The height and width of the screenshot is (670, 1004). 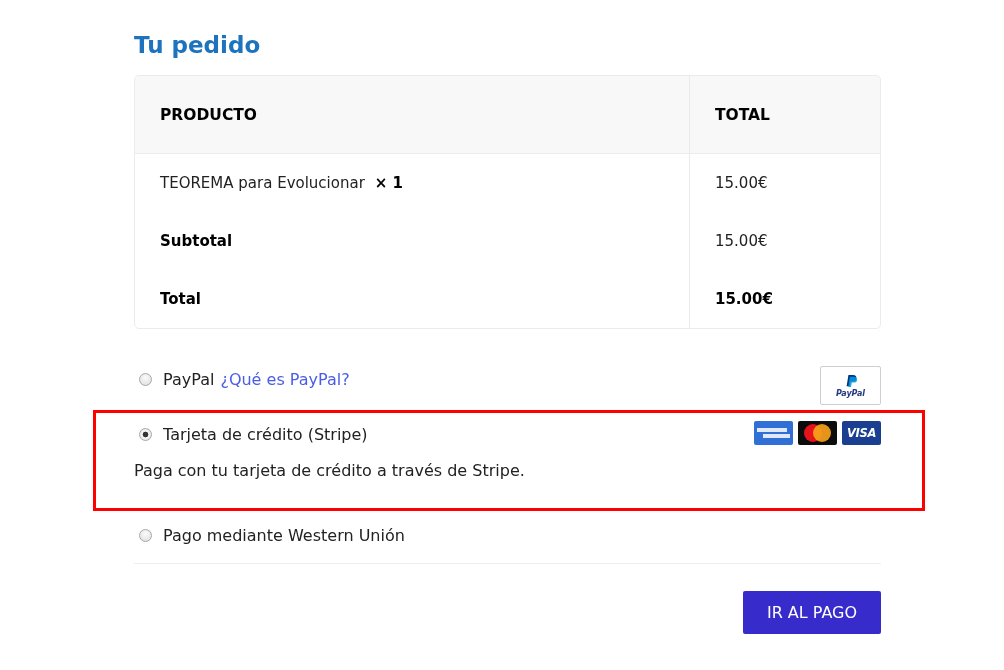 What do you see at coordinates (784, 115) in the screenshot?
I see `column-header: TOTAL` at bounding box center [784, 115].